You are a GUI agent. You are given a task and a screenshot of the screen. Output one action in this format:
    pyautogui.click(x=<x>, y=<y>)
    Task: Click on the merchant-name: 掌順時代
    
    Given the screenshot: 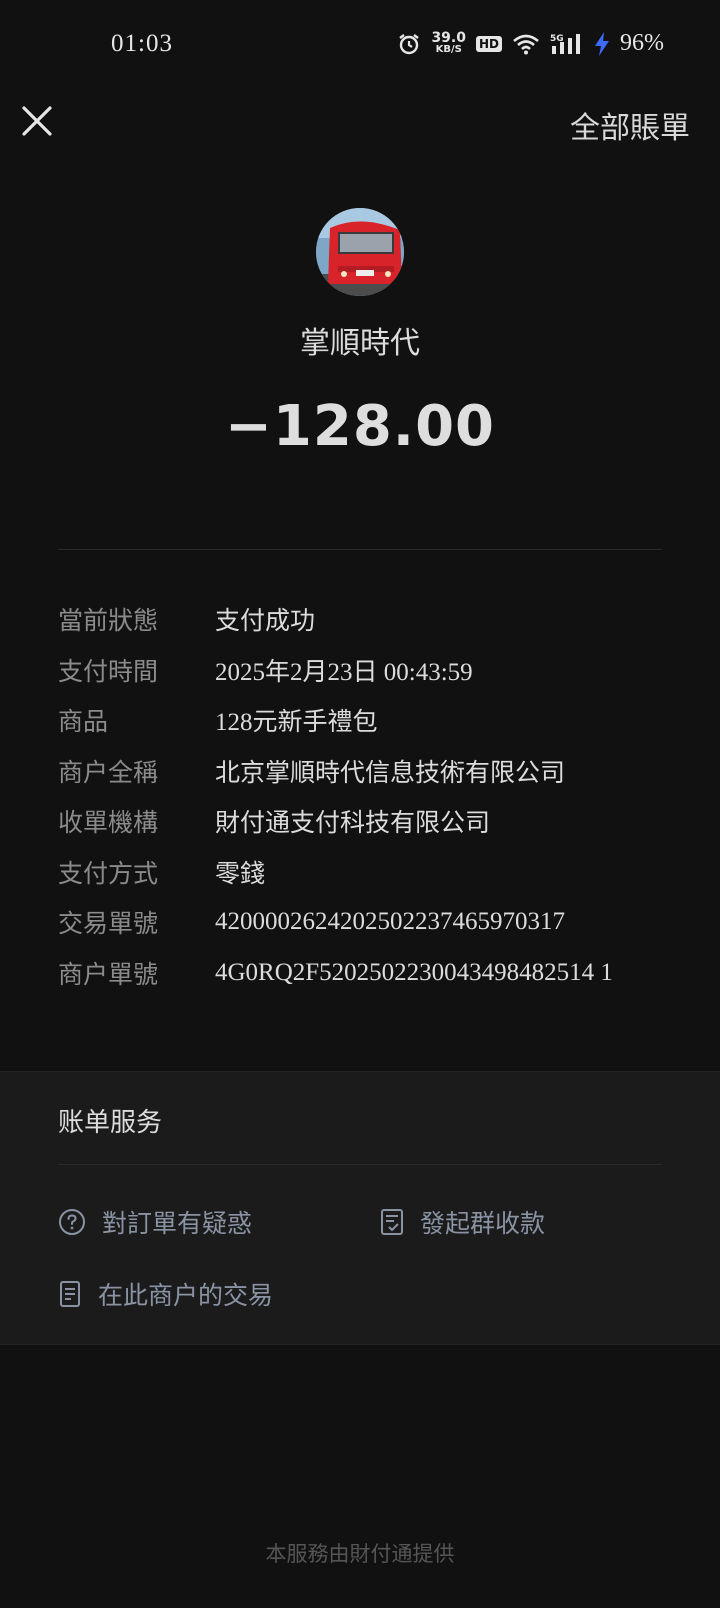 What is the action you would take?
    pyautogui.click(x=360, y=343)
    